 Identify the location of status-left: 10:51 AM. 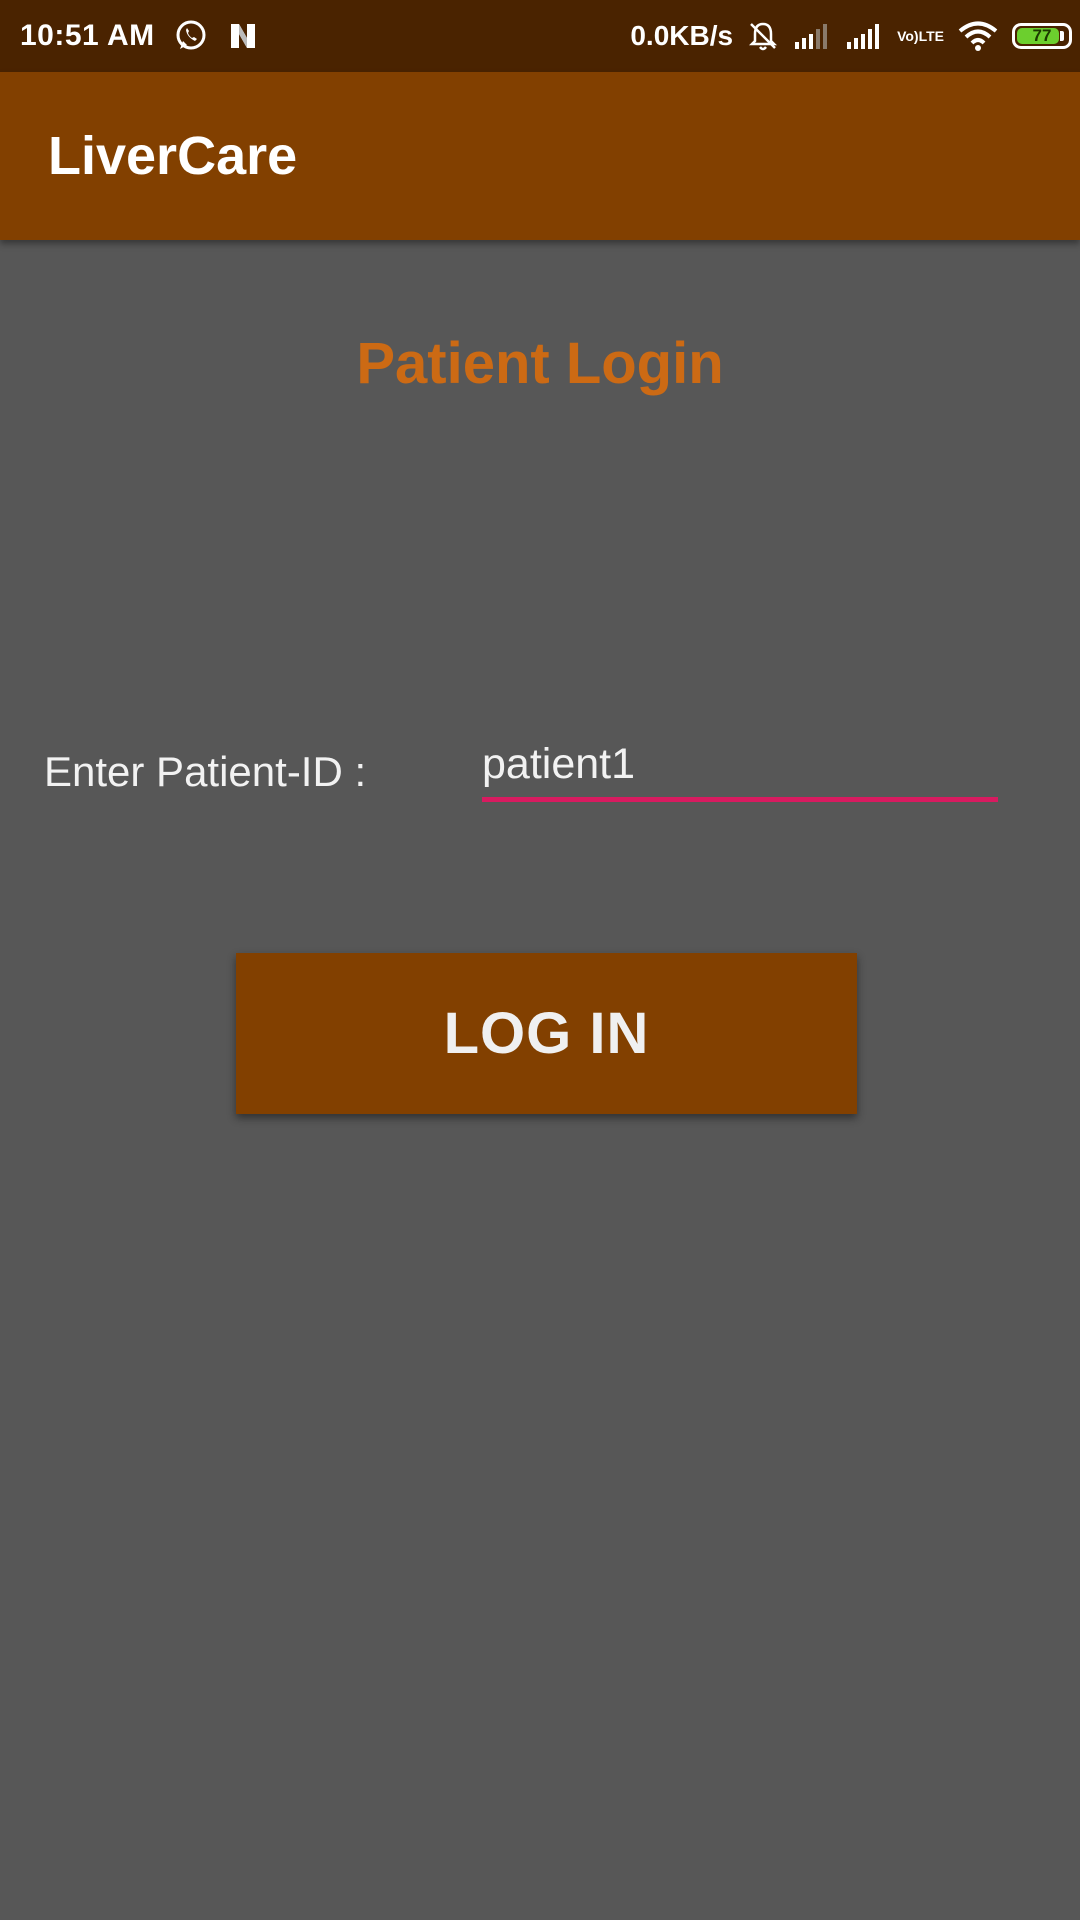
(139, 36).